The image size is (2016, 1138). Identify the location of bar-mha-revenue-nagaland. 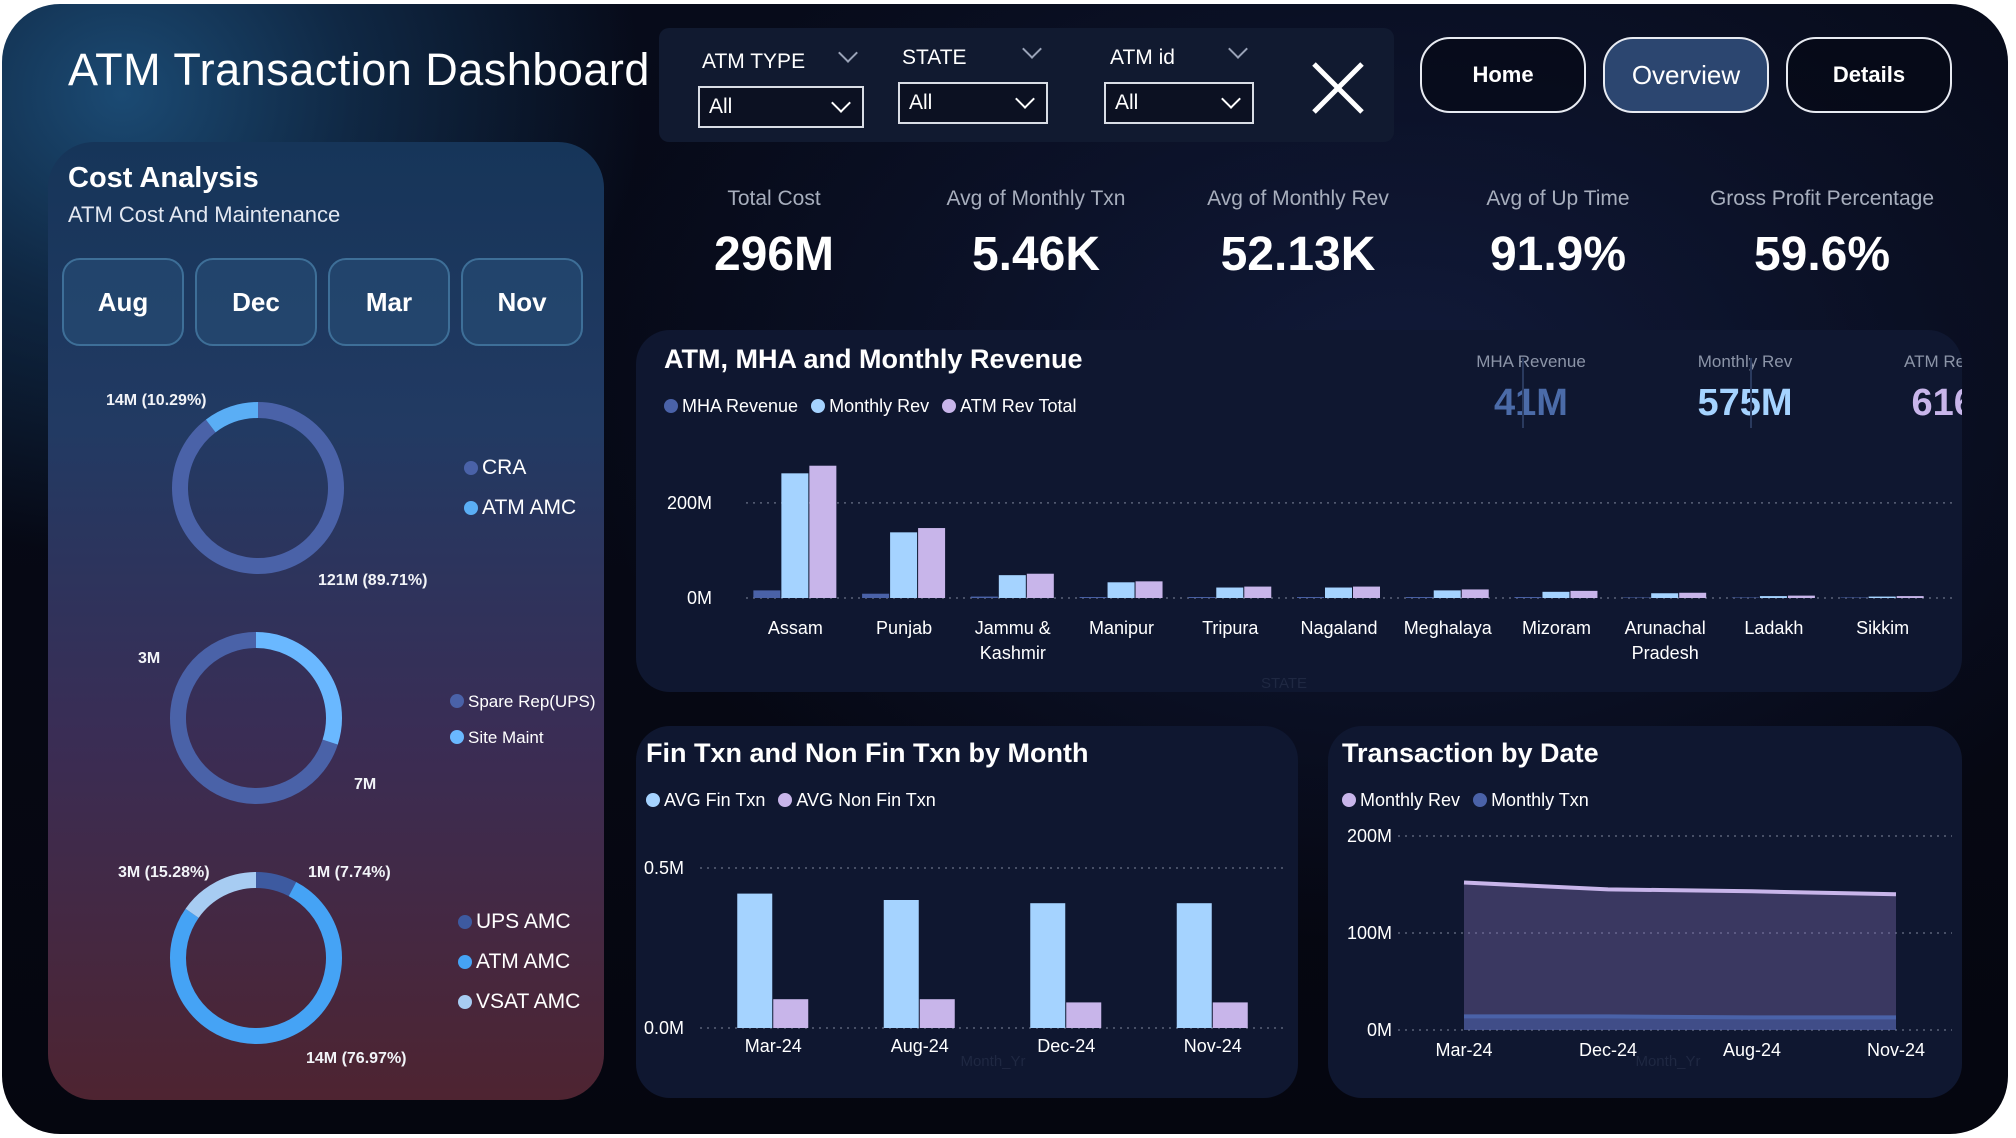
(1310, 597).